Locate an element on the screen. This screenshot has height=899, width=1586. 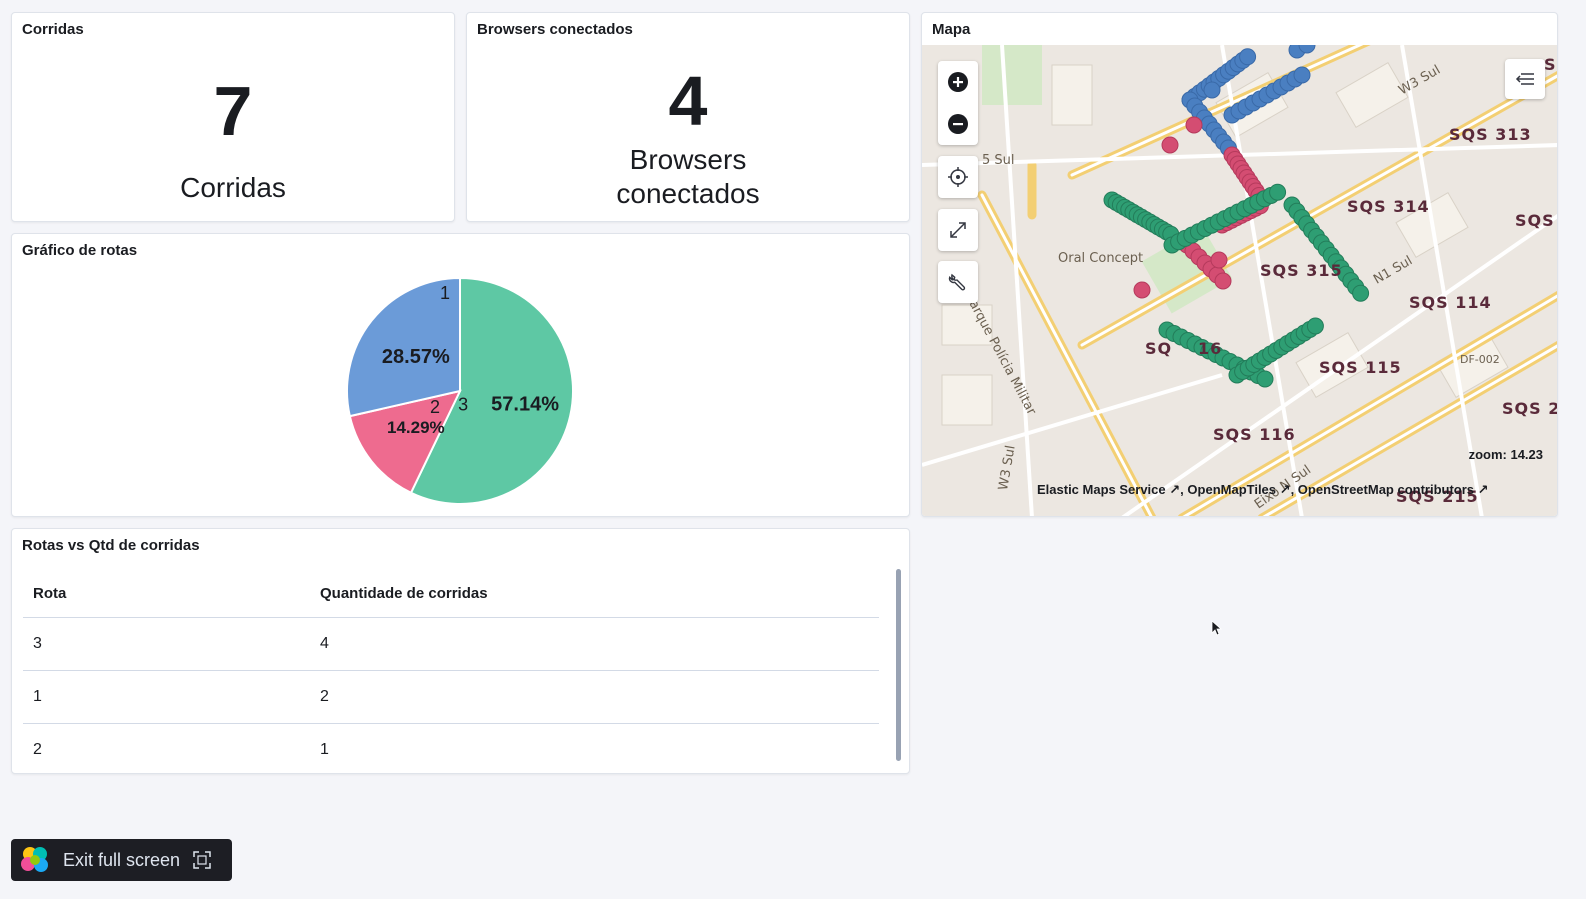
map-label: SQS 116 is located at coordinates (1254, 434).